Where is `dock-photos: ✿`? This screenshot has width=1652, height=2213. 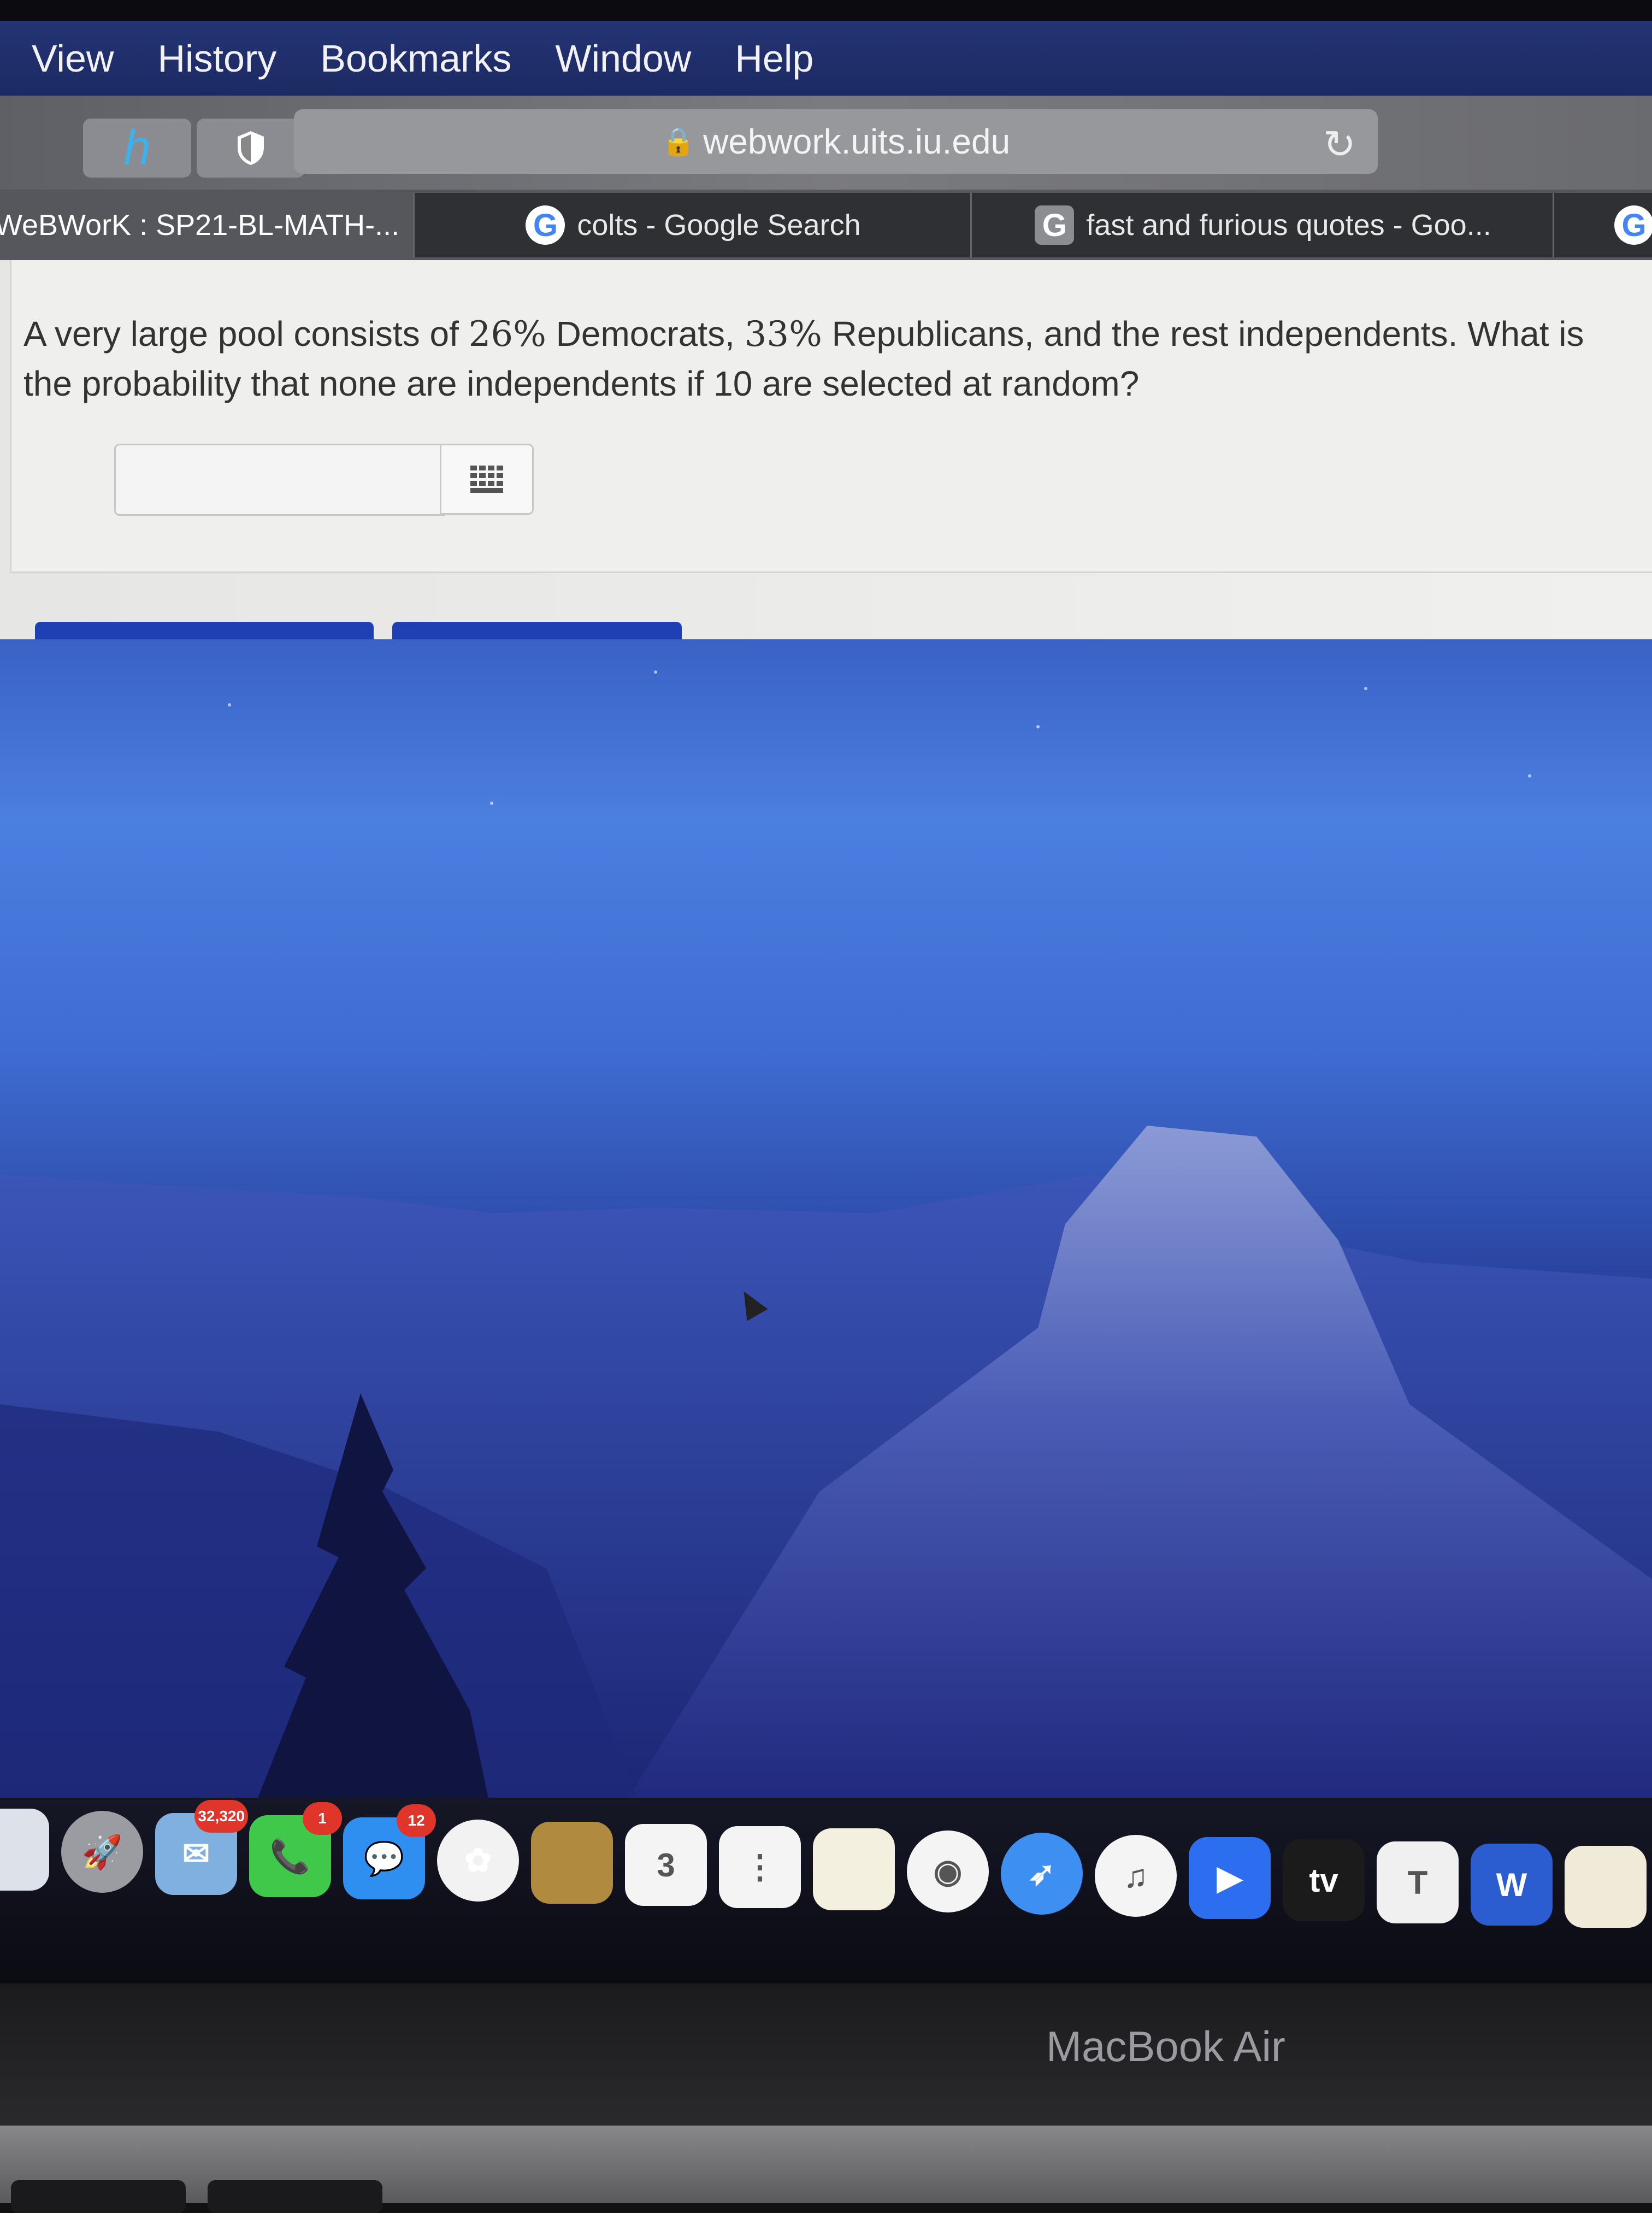
dock-photos: ✿ is located at coordinates (478, 1861).